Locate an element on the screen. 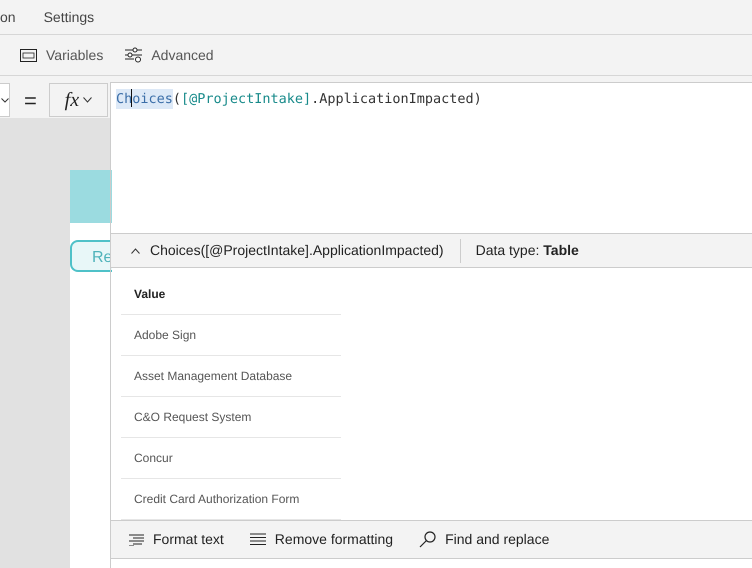 The width and height of the screenshot is (752, 568). variables-icon is located at coordinates (28, 55).